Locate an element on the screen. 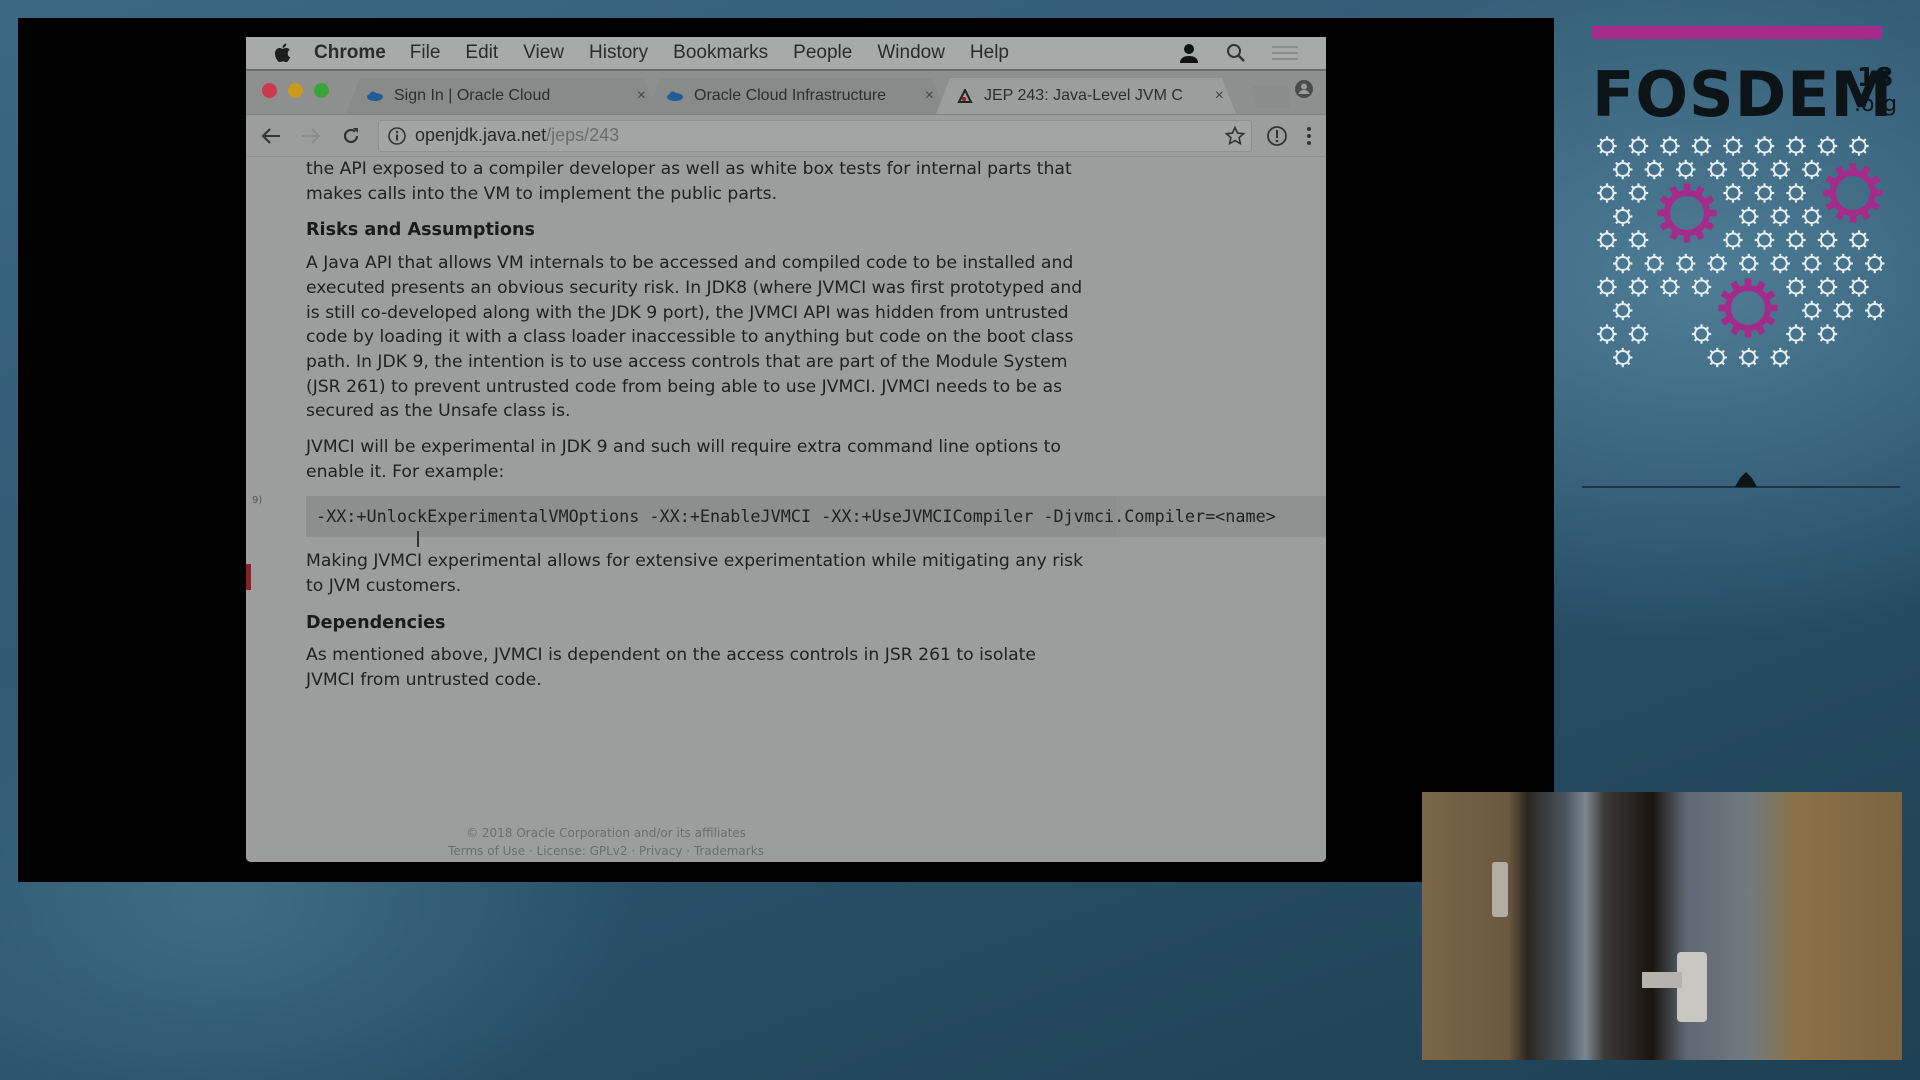  fosdem-gears-graphic is located at coordinates (1741, 312).